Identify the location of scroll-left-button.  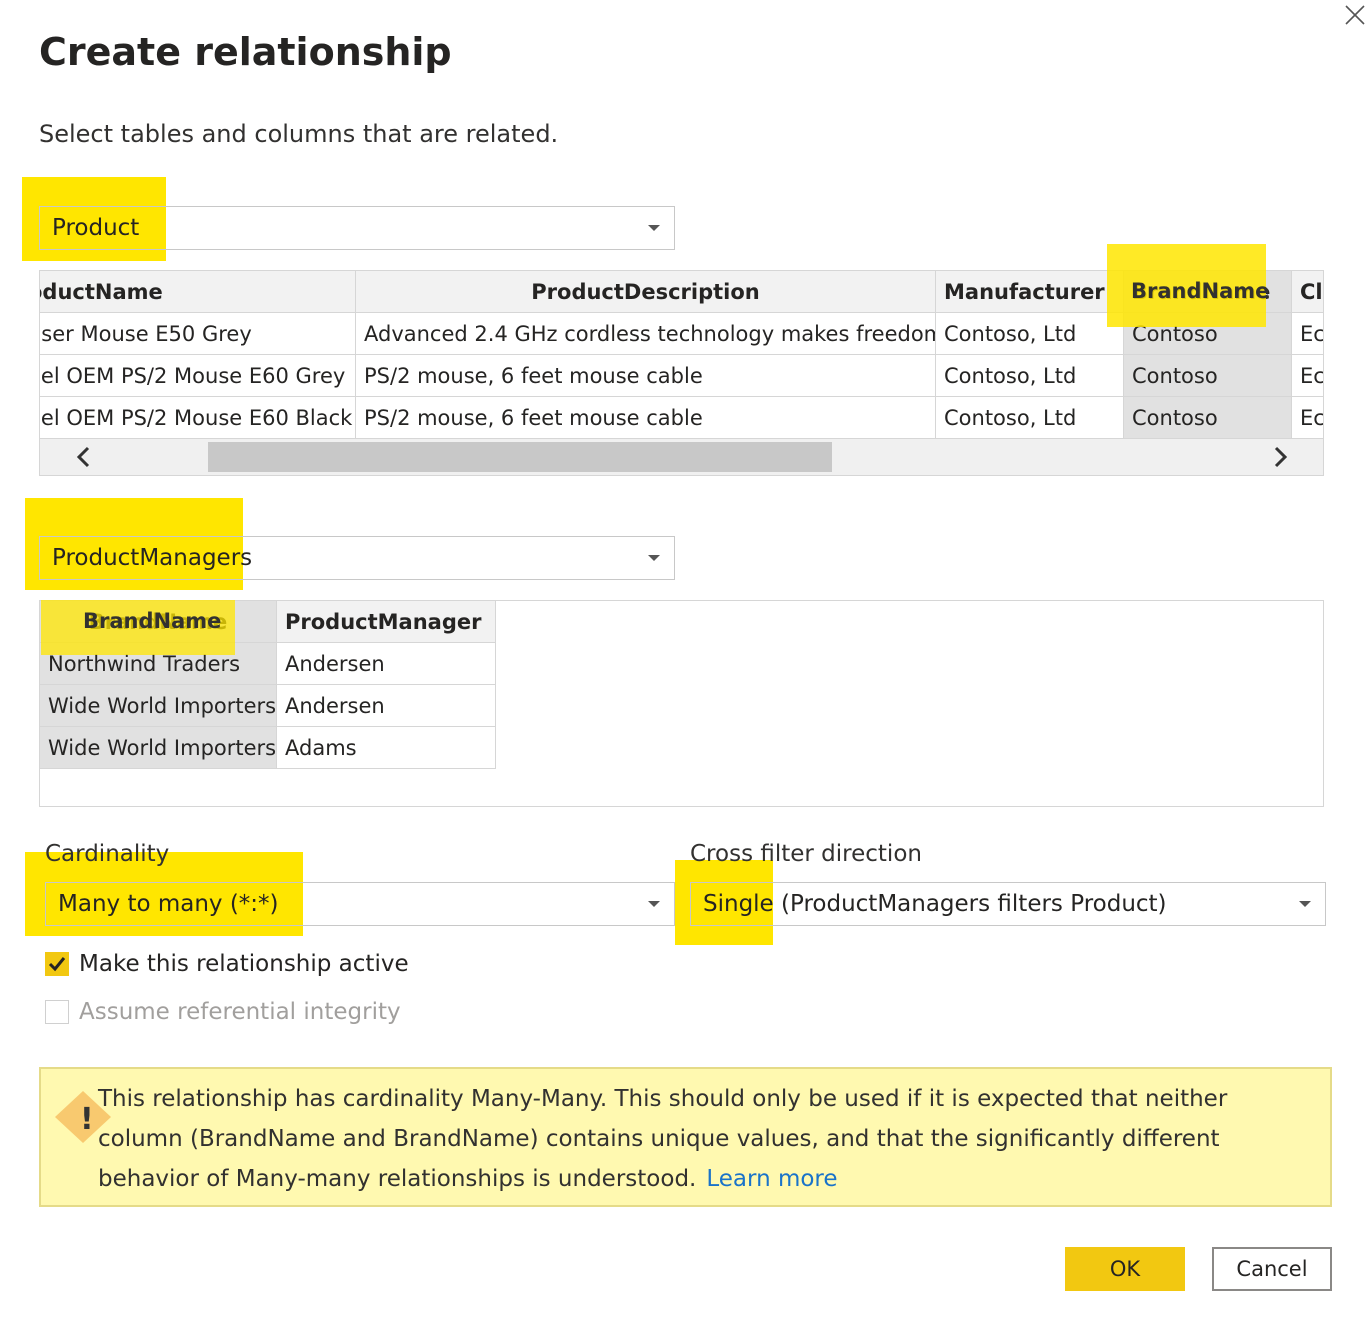
(84, 457).